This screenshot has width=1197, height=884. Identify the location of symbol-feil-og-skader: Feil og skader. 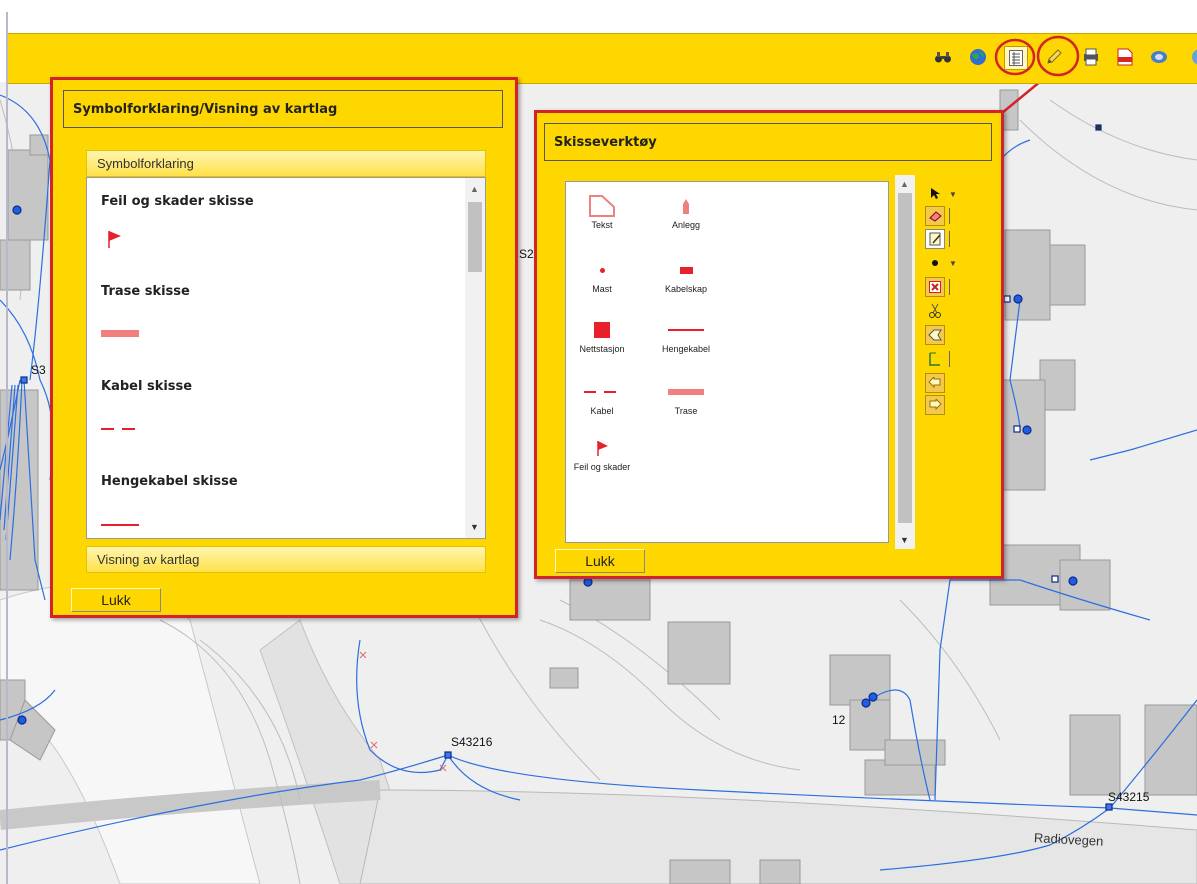
(602, 453).